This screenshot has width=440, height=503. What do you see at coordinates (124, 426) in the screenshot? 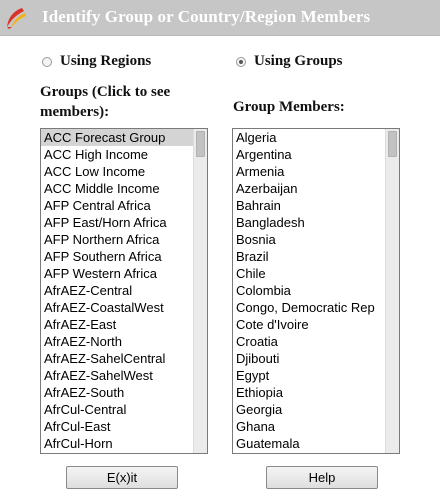
I see `group-list-item: AfrCul-East` at bounding box center [124, 426].